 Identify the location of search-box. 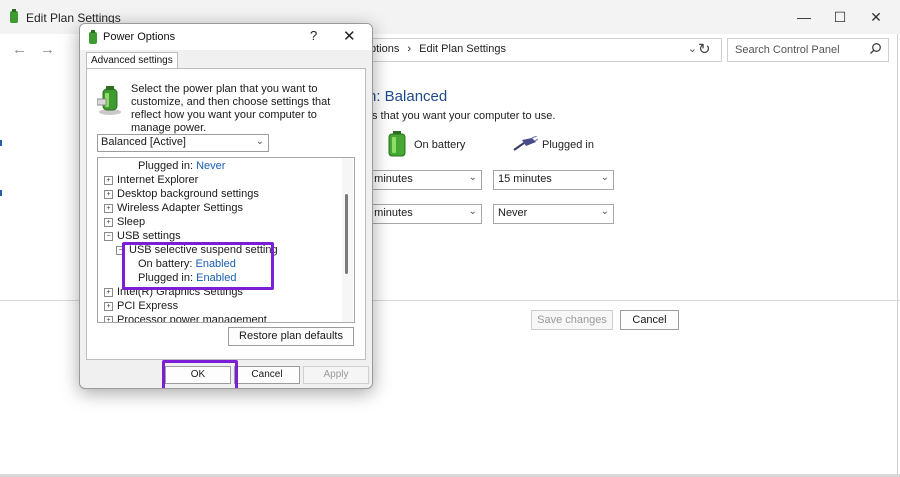
(808, 50).